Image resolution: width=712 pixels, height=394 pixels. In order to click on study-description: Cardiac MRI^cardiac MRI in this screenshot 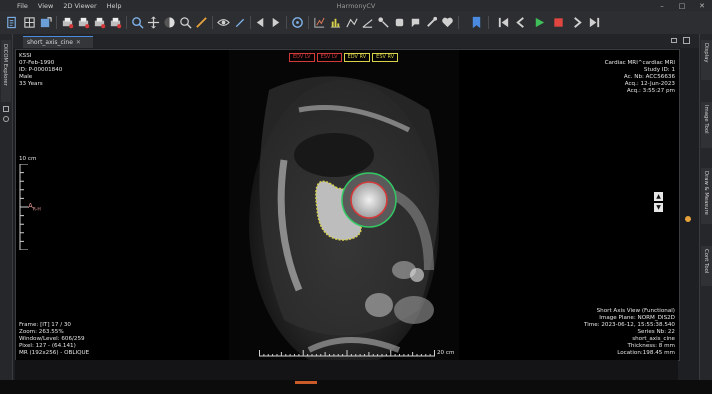, I will do `click(639, 63)`.